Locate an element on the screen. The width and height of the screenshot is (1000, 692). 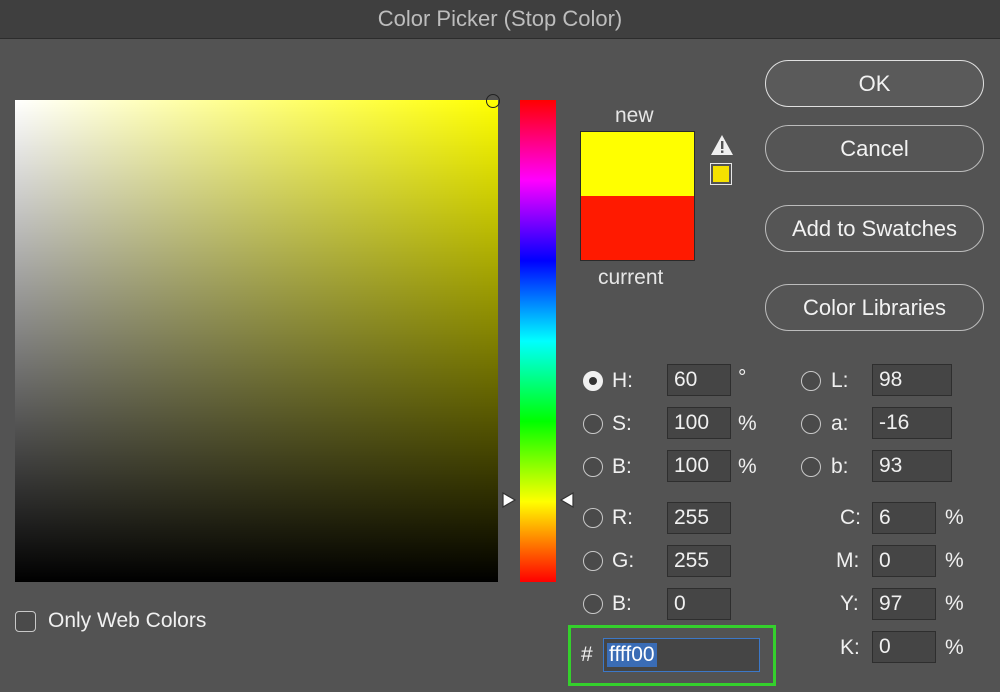
blue-radio is located at coordinates (593, 604).